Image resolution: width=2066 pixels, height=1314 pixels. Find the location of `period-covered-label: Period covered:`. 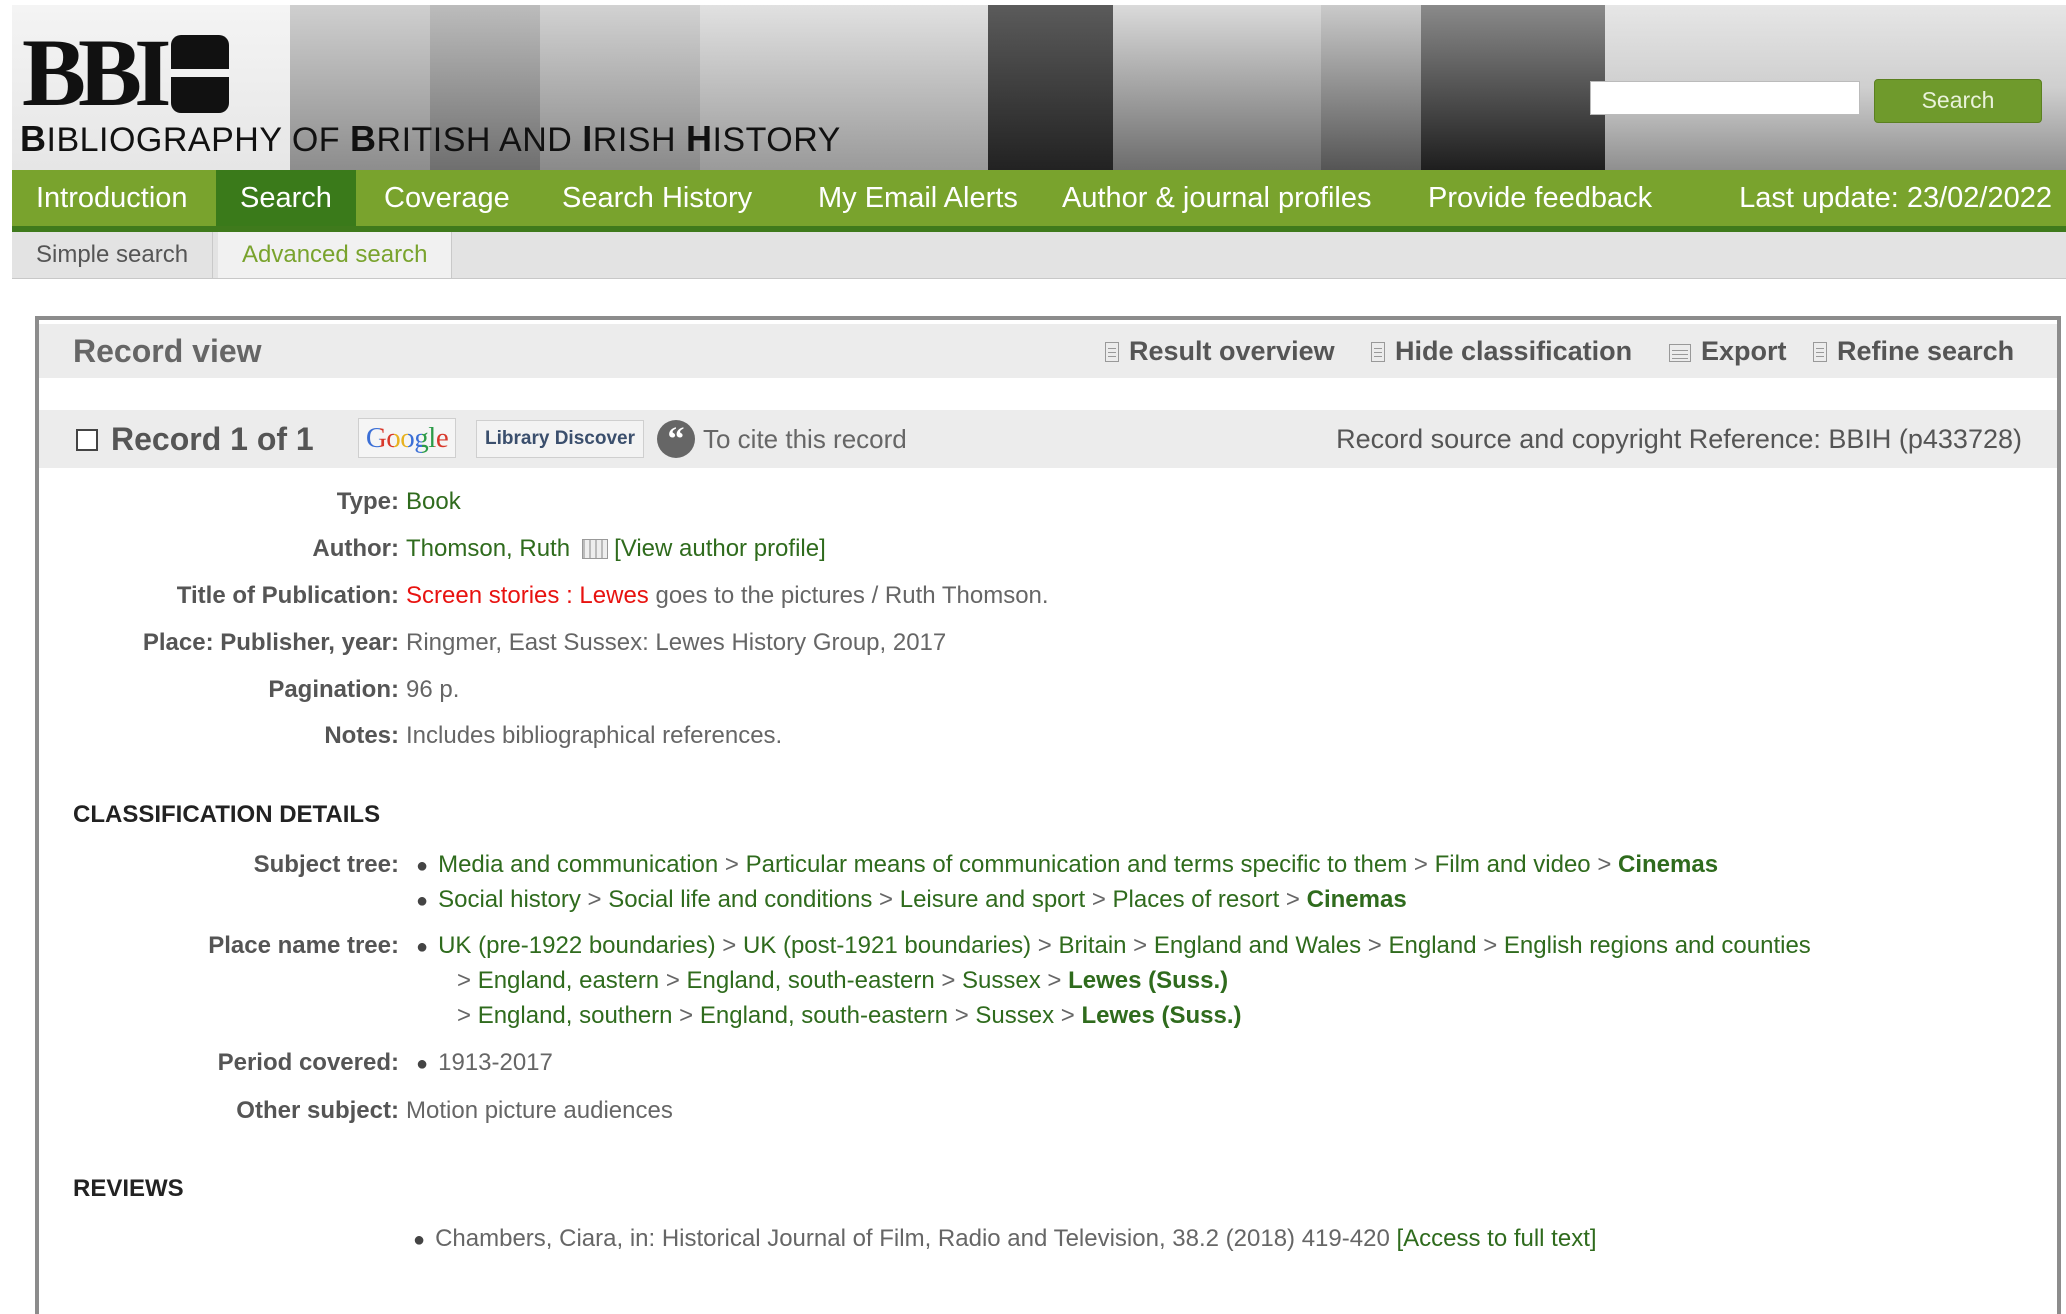

period-covered-label: Period covered: is located at coordinates (308, 1062).